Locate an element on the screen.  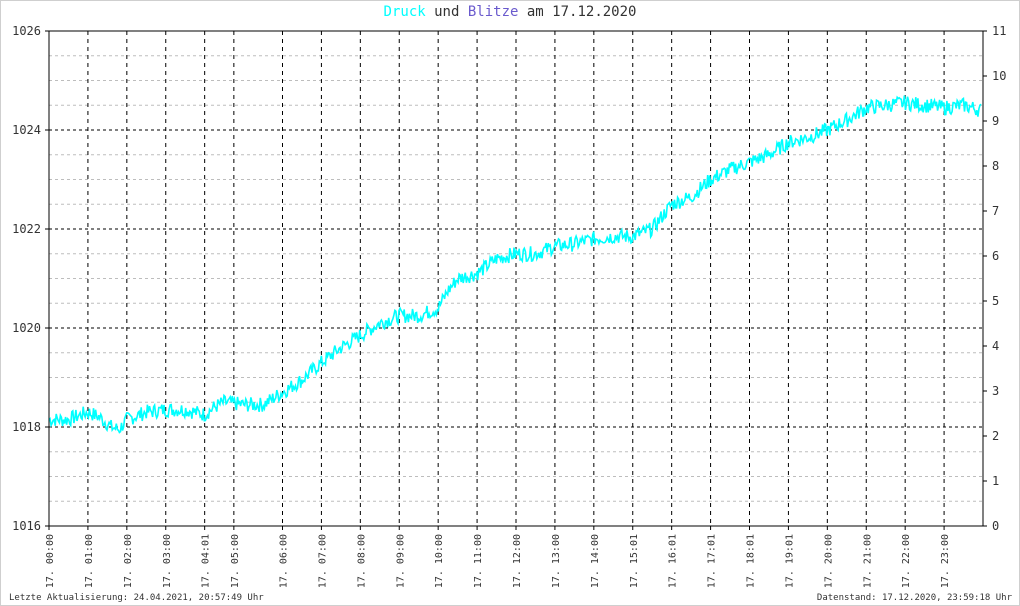
x-axis-label: 17. 17:01 is located at coordinates (712, 561).